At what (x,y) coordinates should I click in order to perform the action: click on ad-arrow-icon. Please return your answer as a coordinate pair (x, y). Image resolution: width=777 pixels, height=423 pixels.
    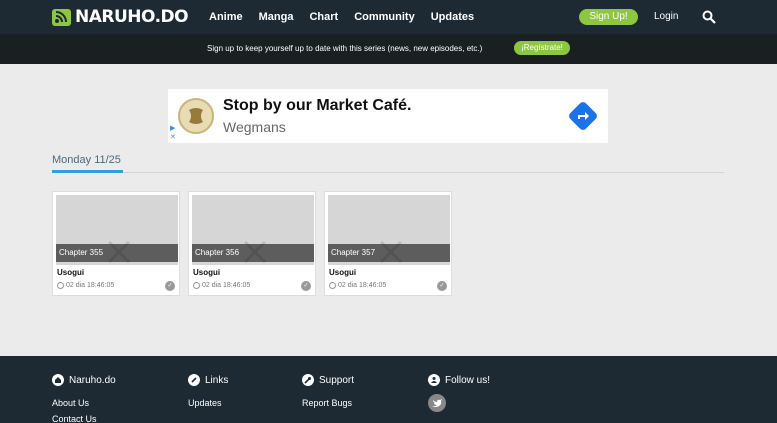
    Looking at the image, I should click on (583, 116).